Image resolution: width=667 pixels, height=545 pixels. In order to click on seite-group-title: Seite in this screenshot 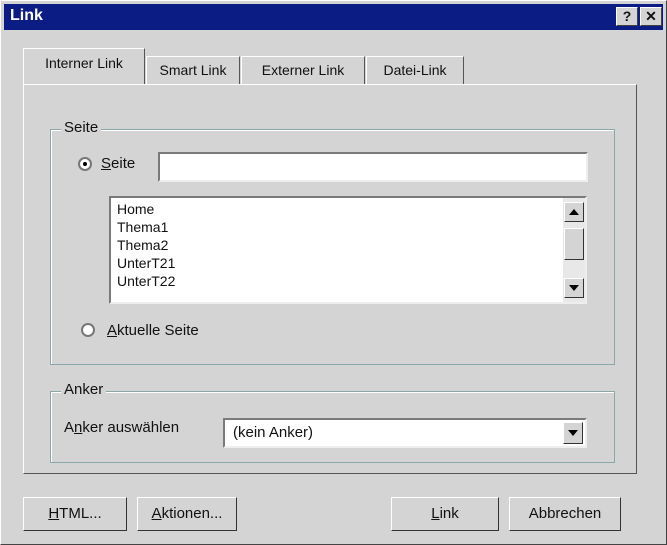, I will do `click(81, 127)`.